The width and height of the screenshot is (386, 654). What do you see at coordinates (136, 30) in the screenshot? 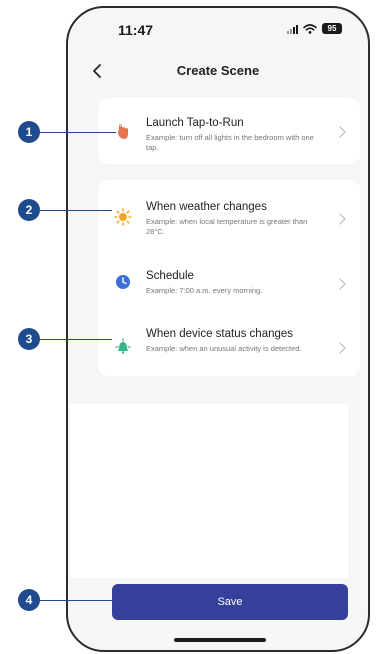
I see `status-time: 11:47` at bounding box center [136, 30].